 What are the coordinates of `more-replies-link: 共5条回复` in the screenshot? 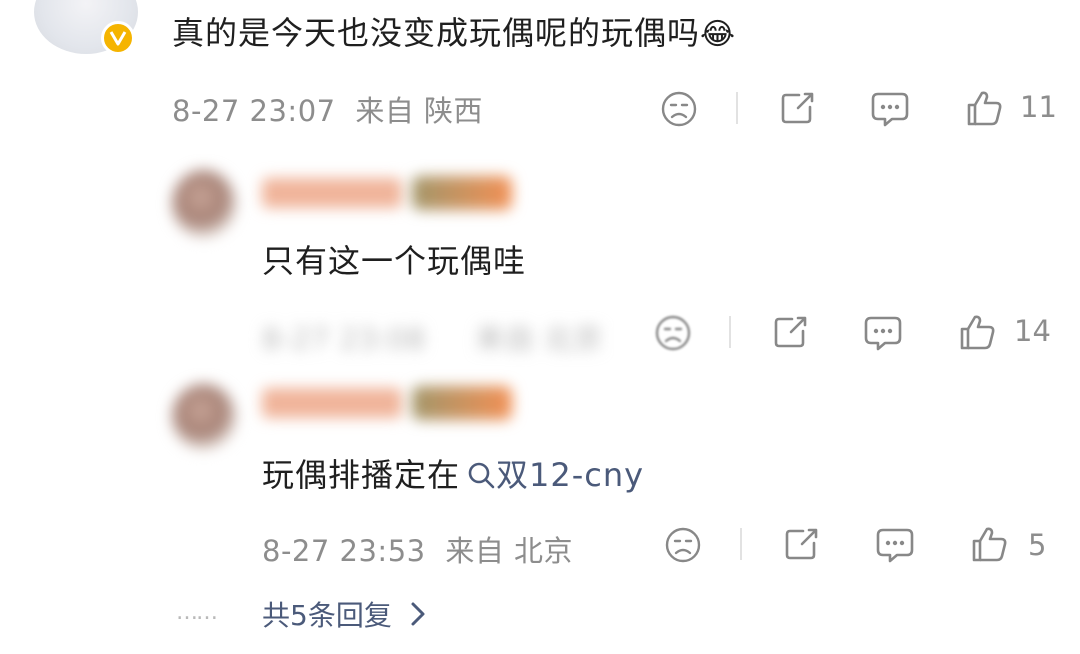 It's located at (346, 614).